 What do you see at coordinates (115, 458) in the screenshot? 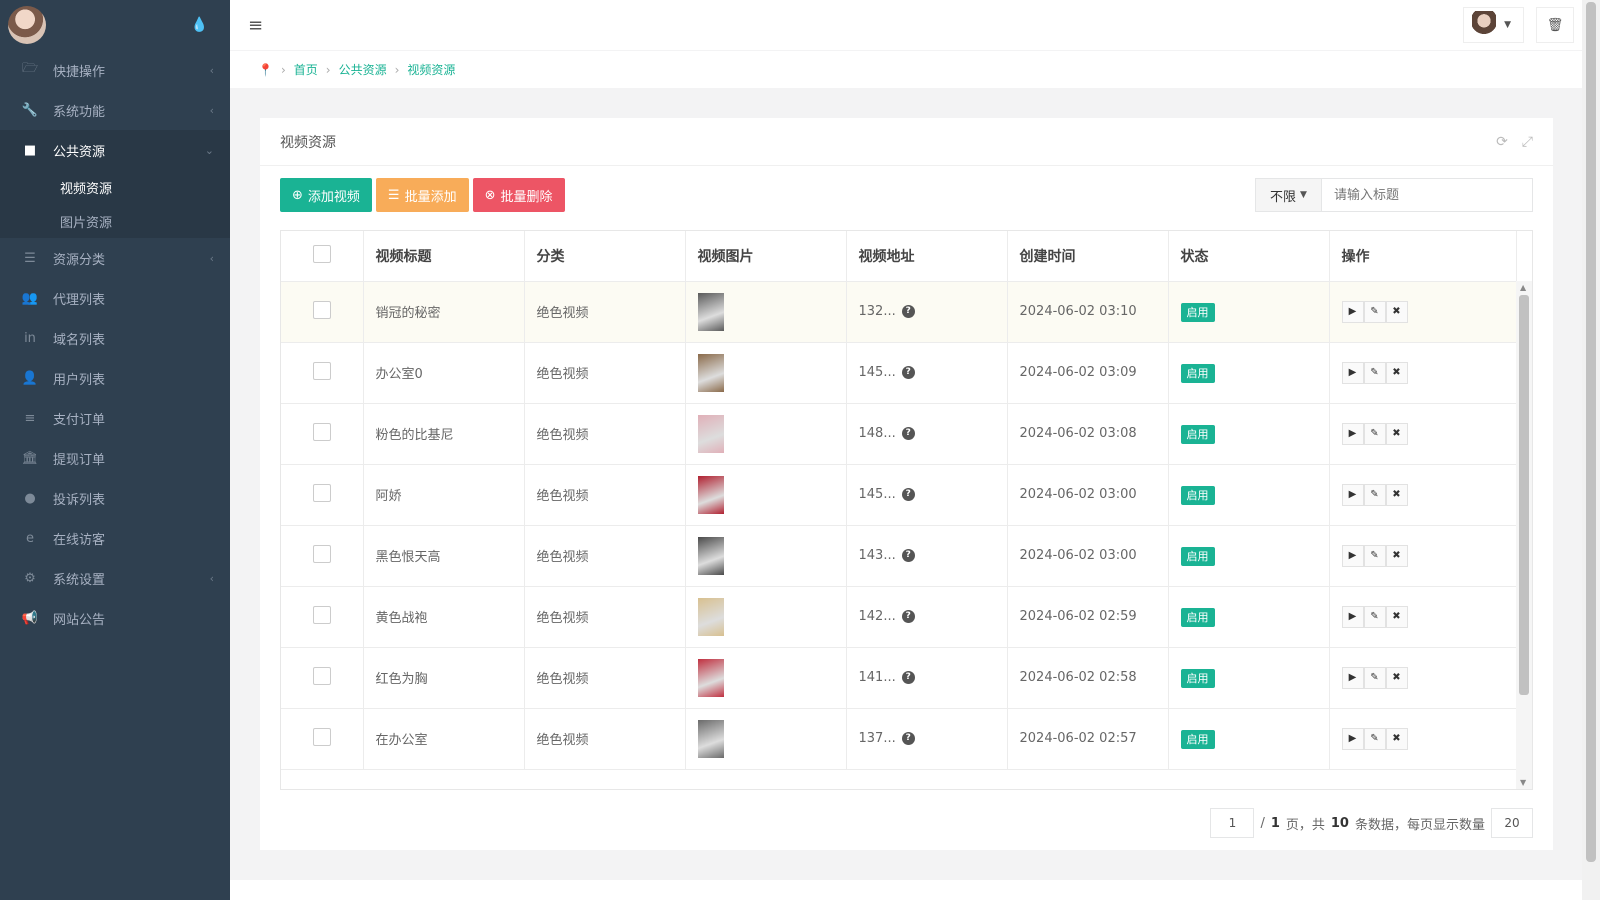
I see `sidebar-item-8: 🏛 提现订单` at bounding box center [115, 458].